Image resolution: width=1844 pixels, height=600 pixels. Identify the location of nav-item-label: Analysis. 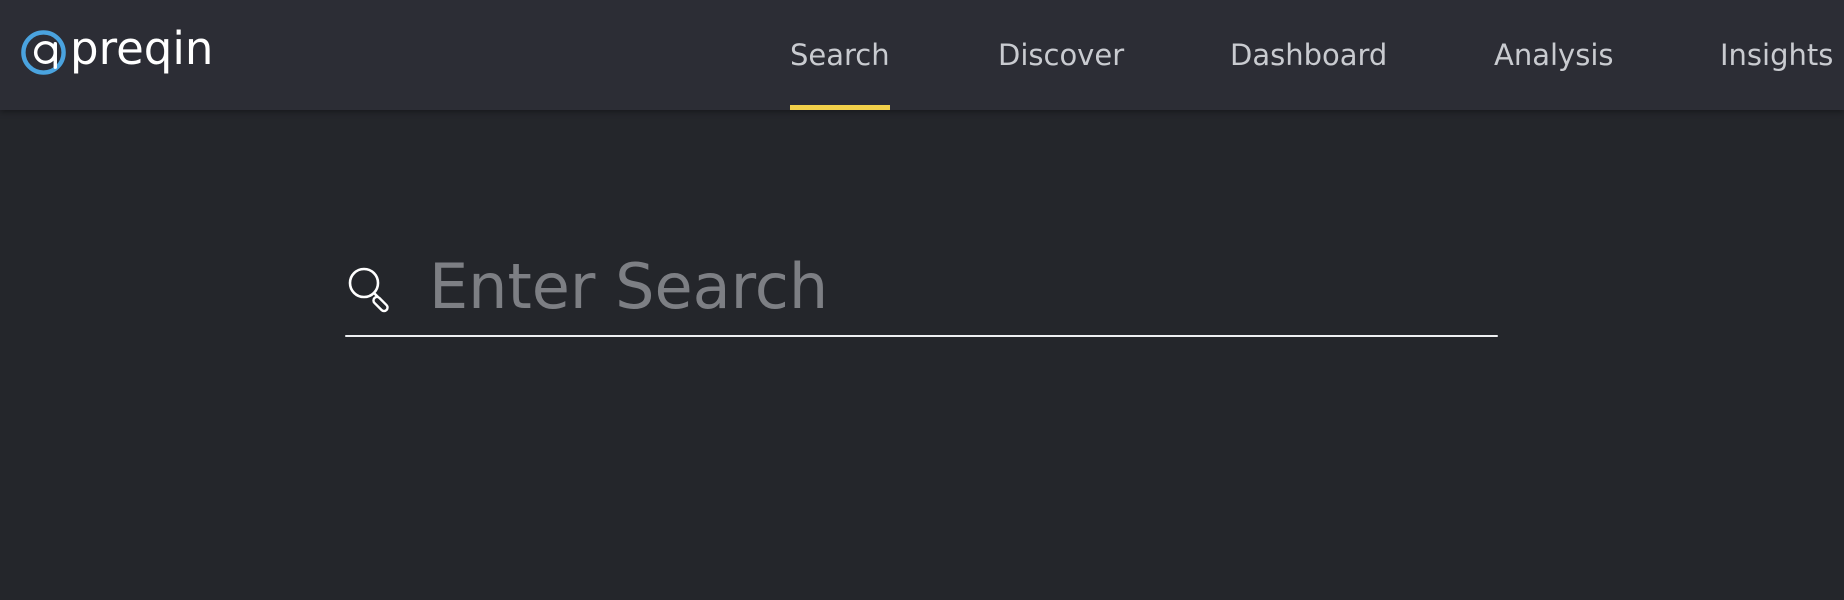
(1554, 55).